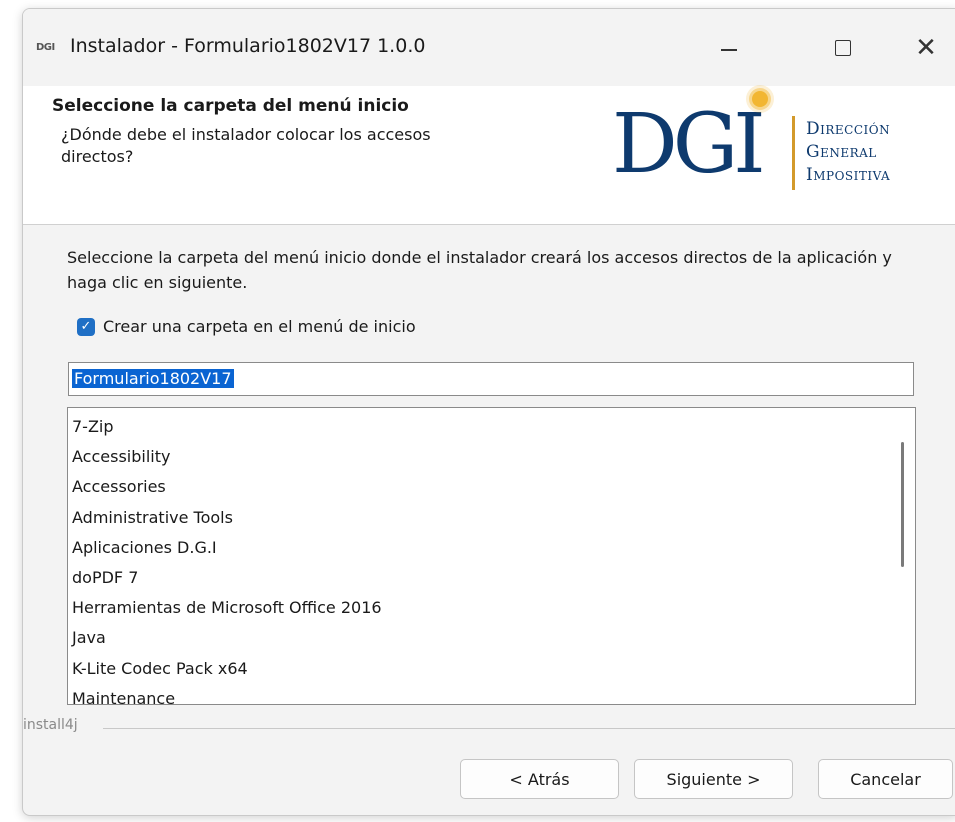 The width and height of the screenshot is (955, 822). Describe the element at coordinates (227, 694) in the screenshot. I see `folder-list-item: Maintenance` at that location.